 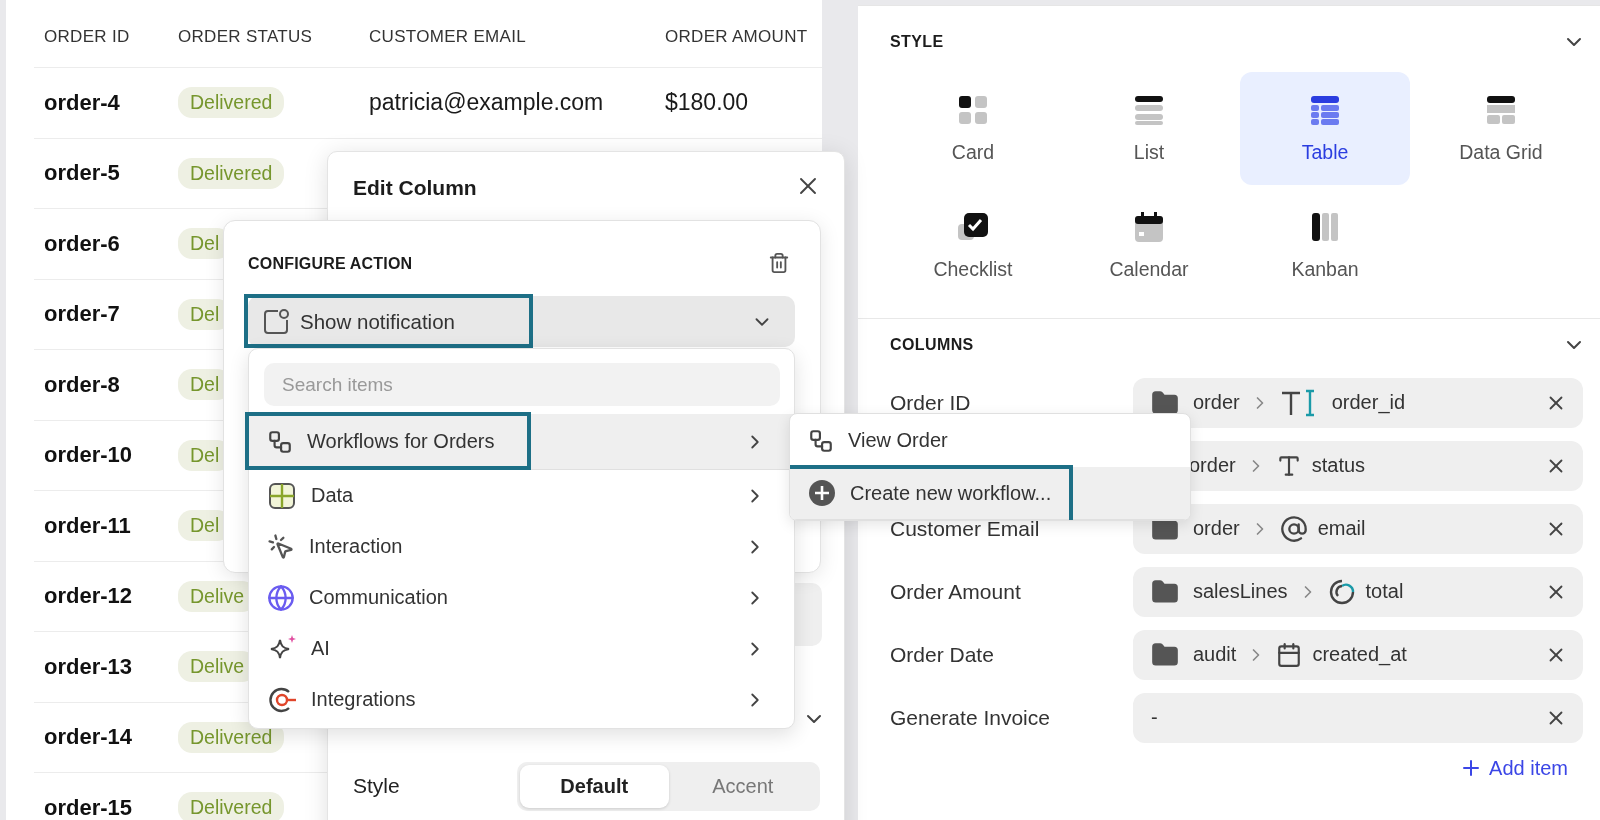 What do you see at coordinates (1149, 110) in the screenshot?
I see `list-icon` at bounding box center [1149, 110].